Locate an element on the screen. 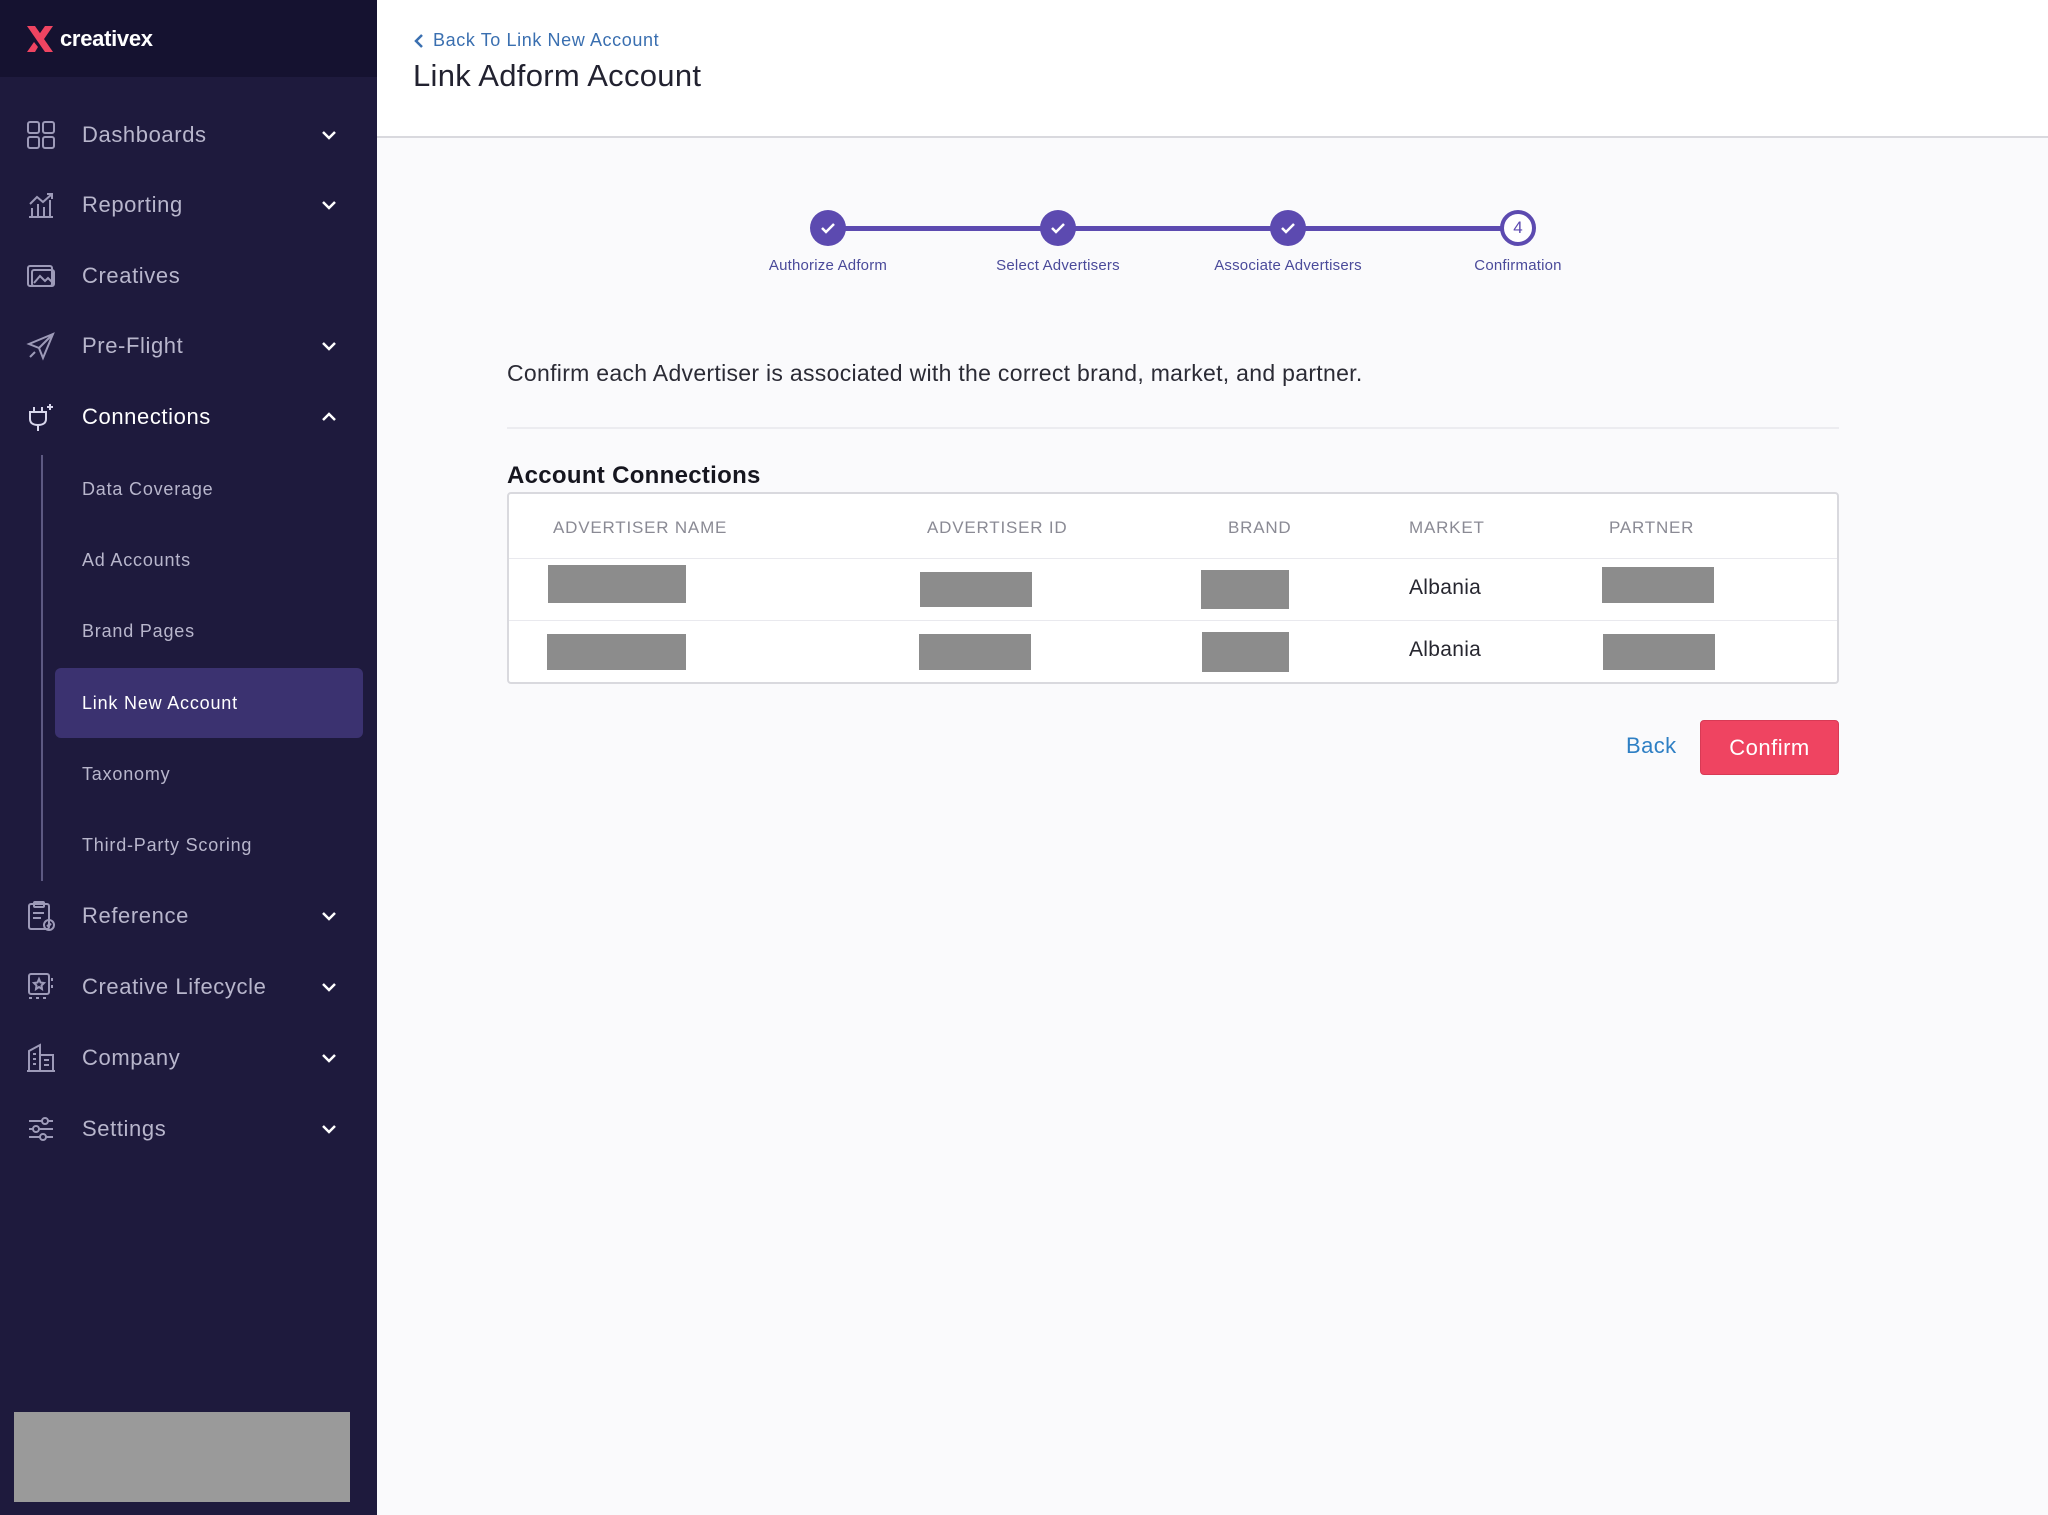 This screenshot has height=1515, width=2048. step-label: Associate Advertisers is located at coordinates (1288, 265).